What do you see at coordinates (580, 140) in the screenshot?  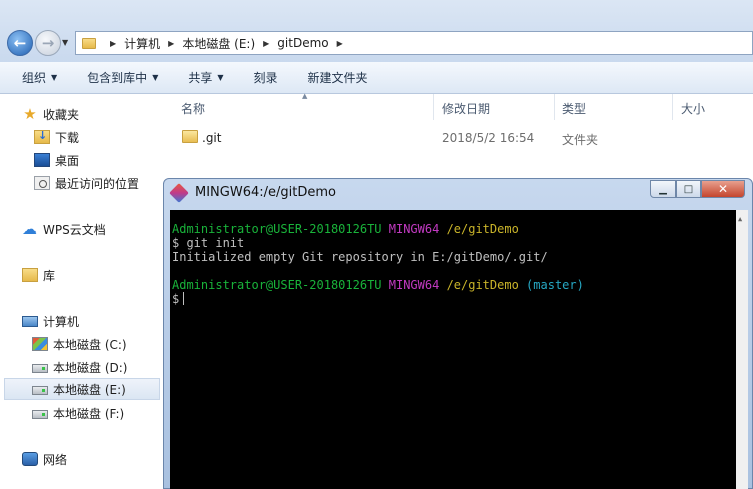 I see `file-type: 文件夹` at bounding box center [580, 140].